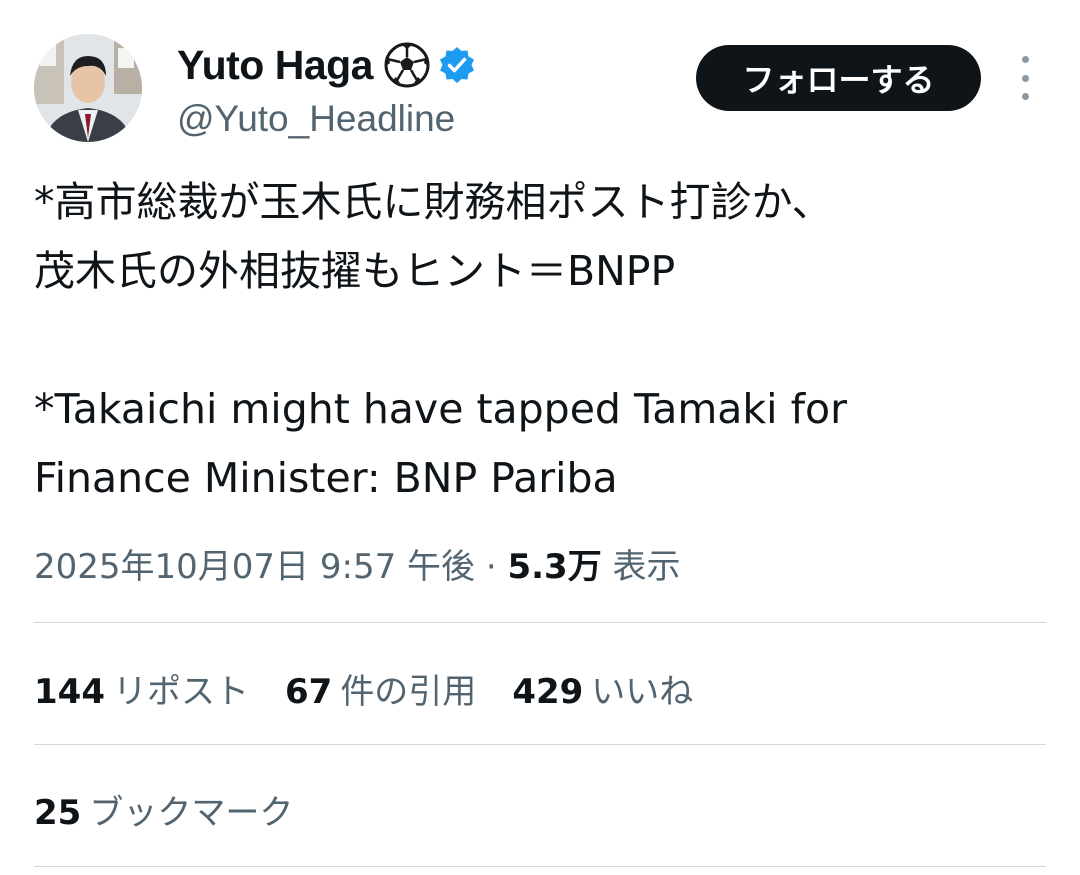 The height and width of the screenshot is (875, 1080). I want to click on views-label: 表示, so click(646, 567).